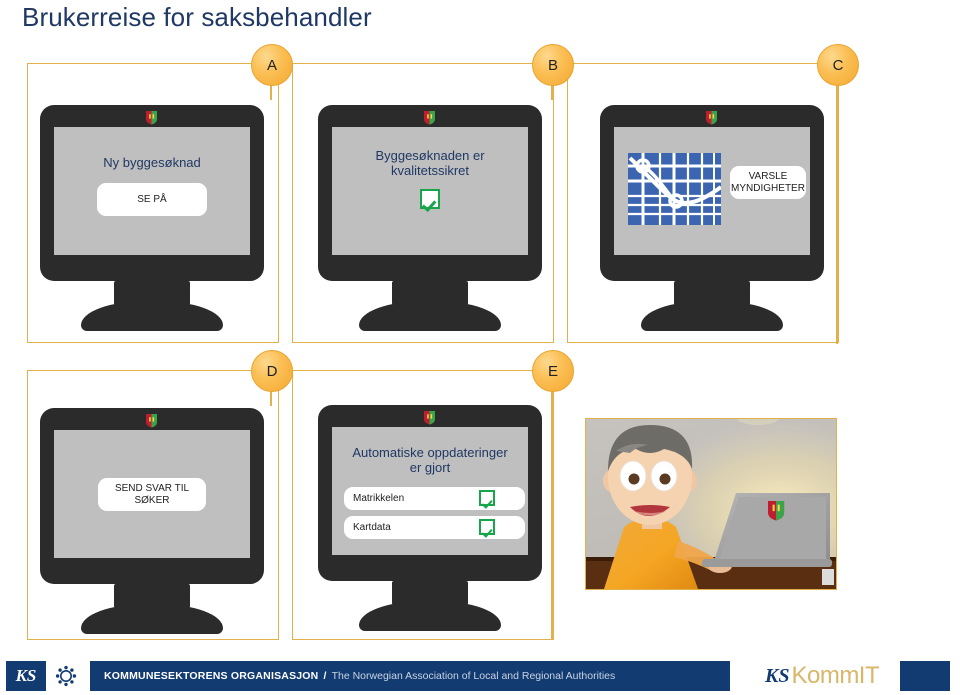  I want to click on monitor-a-screen: Ny byggesøknad SE PÅ, so click(152, 191).